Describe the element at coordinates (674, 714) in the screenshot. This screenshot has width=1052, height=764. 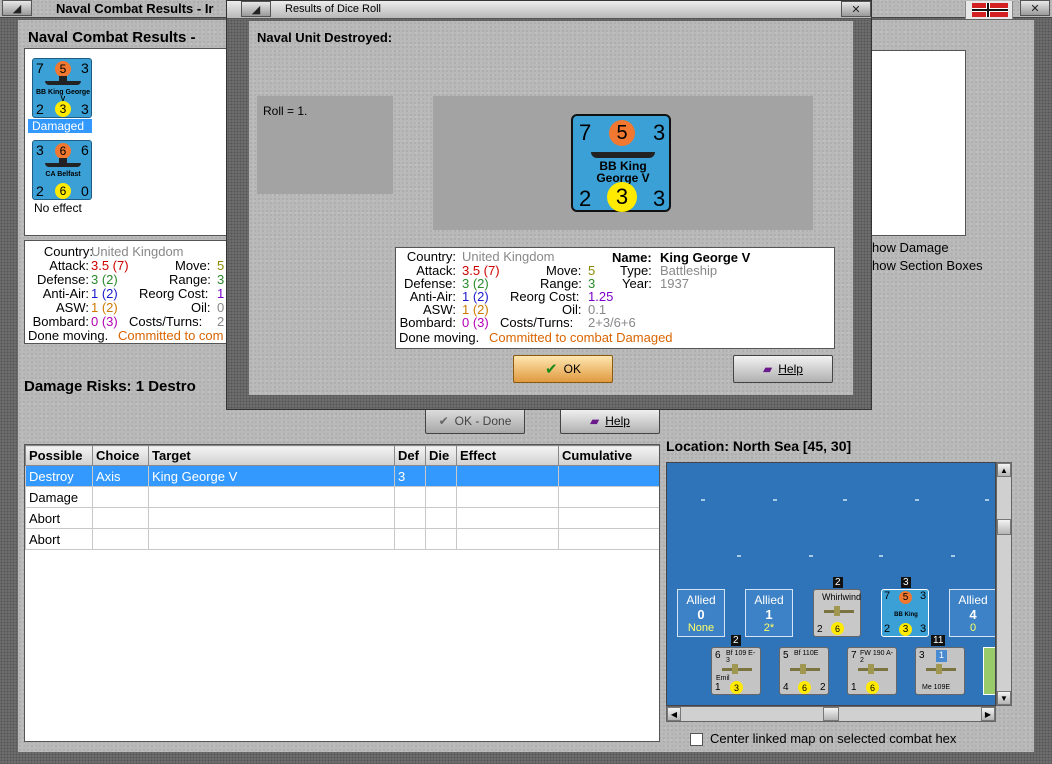
I see `scroll-left-icon: ◀` at that location.